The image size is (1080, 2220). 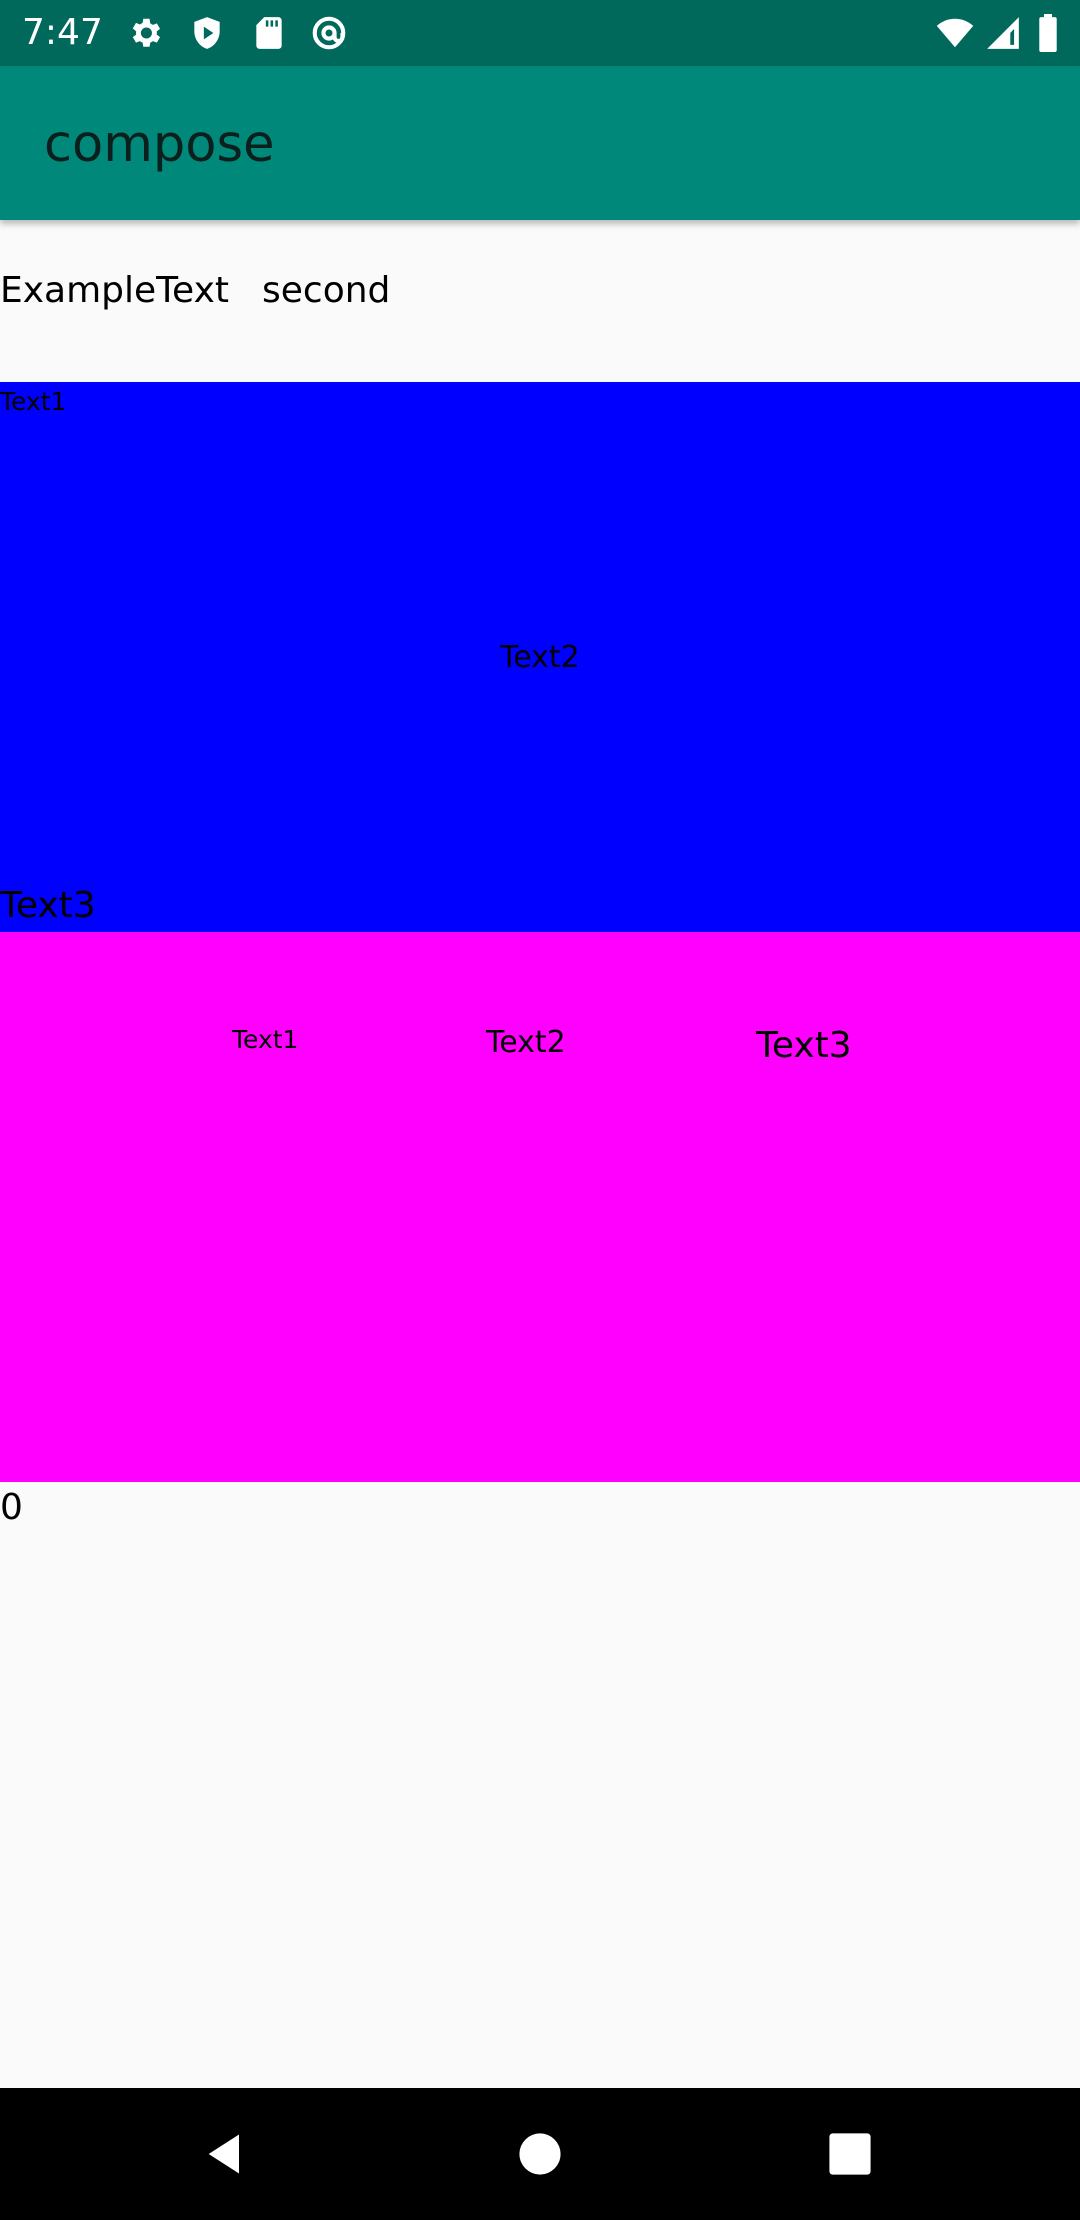 What do you see at coordinates (226, 2154) in the screenshot?
I see `back-icon` at bounding box center [226, 2154].